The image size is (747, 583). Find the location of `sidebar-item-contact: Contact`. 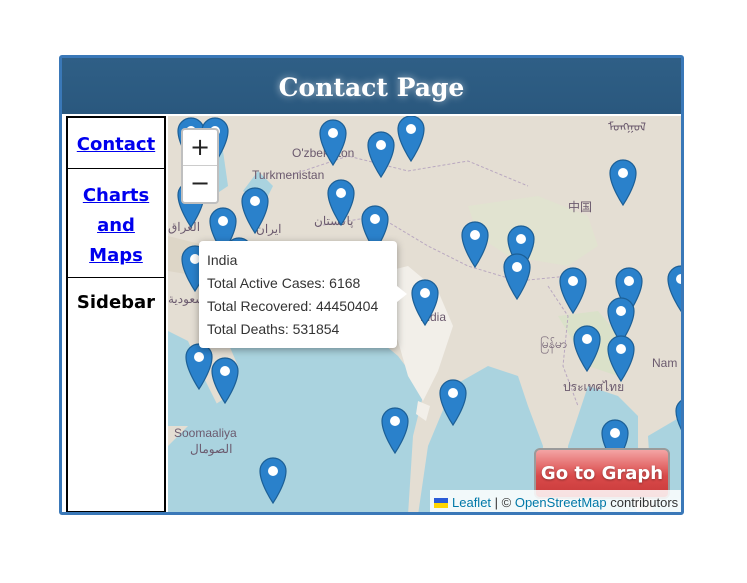

sidebar-item-contact: Contact is located at coordinates (116, 143).